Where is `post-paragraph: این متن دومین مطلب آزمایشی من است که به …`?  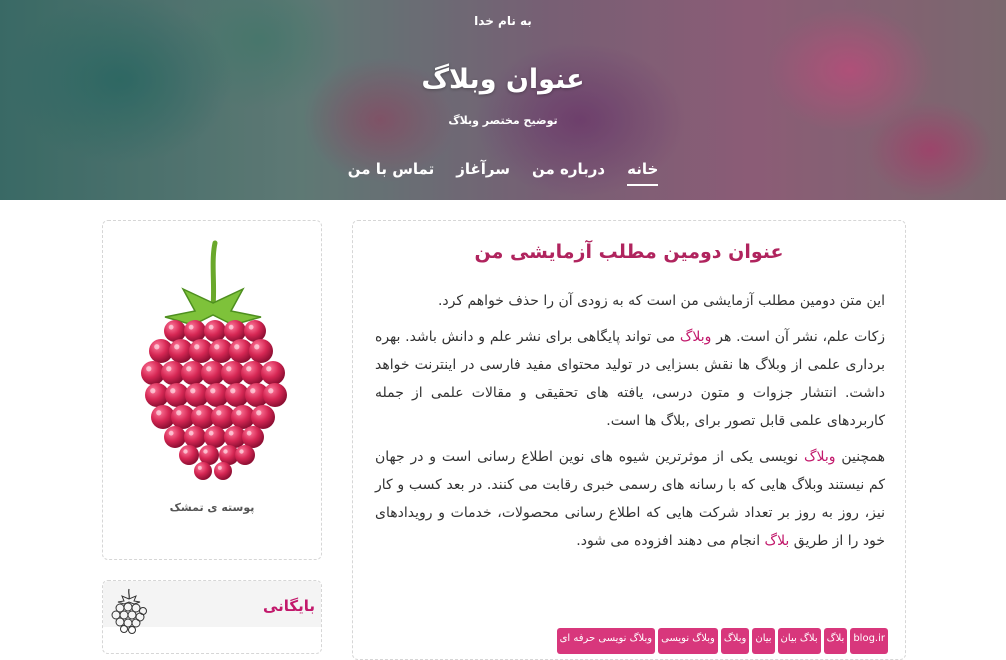
post-paragraph: این متن دومین مطلب آزمایشی من است که به … is located at coordinates (630, 301).